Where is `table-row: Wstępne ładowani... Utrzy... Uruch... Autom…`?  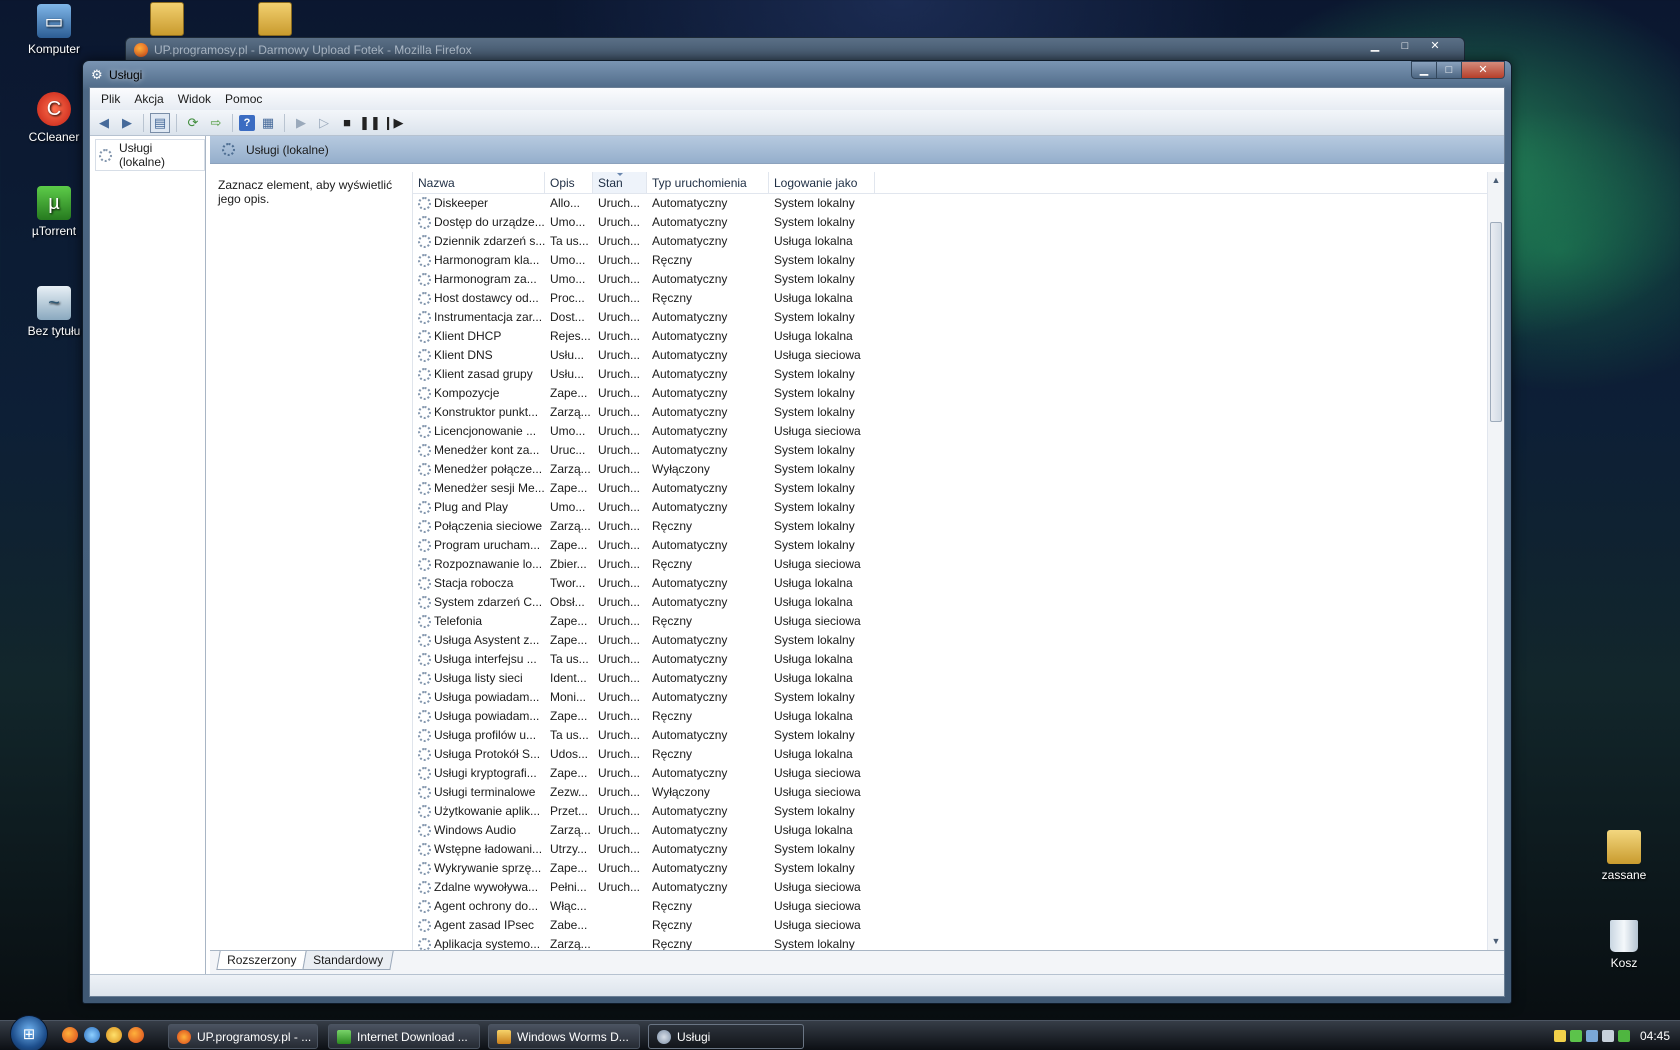 table-row: Wstępne ładowani... Utrzy... Uruch... Autom… is located at coordinates (958, 849).